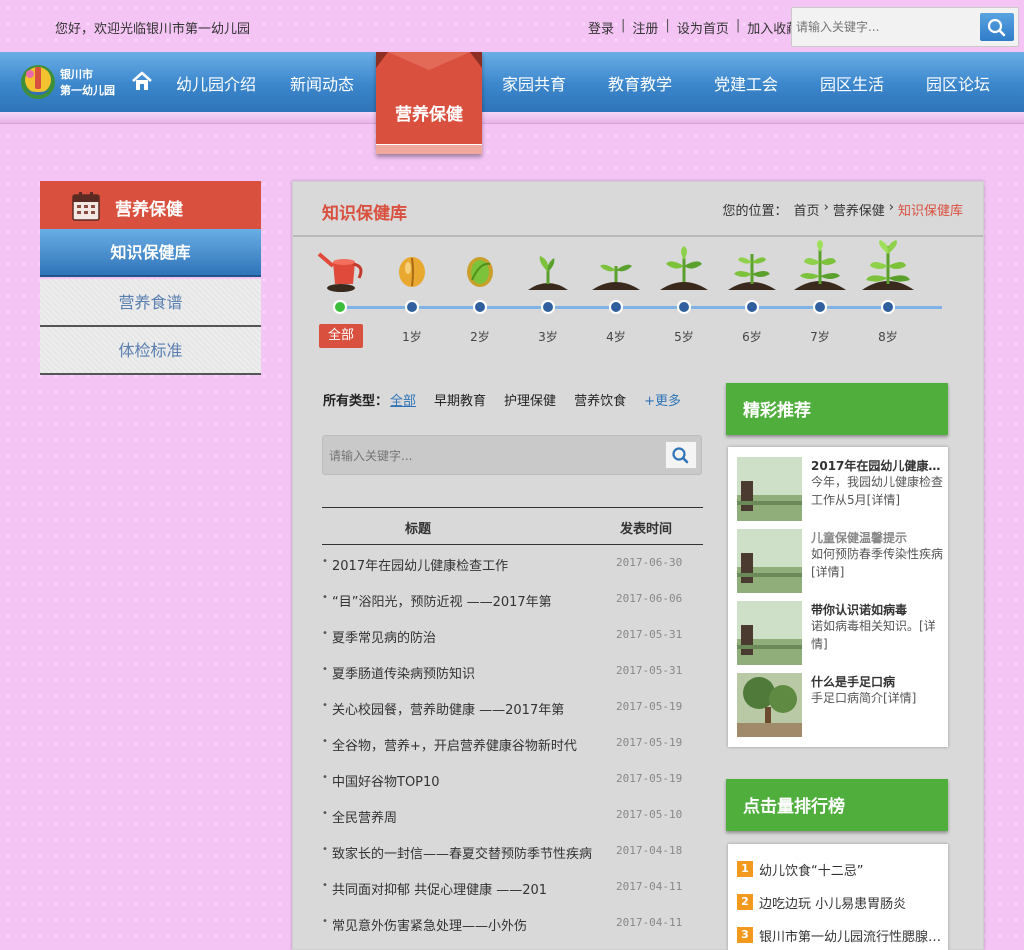 This screenshot has height=950, width=1024. What do you see at coordinates (420, 564) in the screenshot?
I see `article-title: 2017年在园幼儿健康检查工作` at bounding box center [420, 564].